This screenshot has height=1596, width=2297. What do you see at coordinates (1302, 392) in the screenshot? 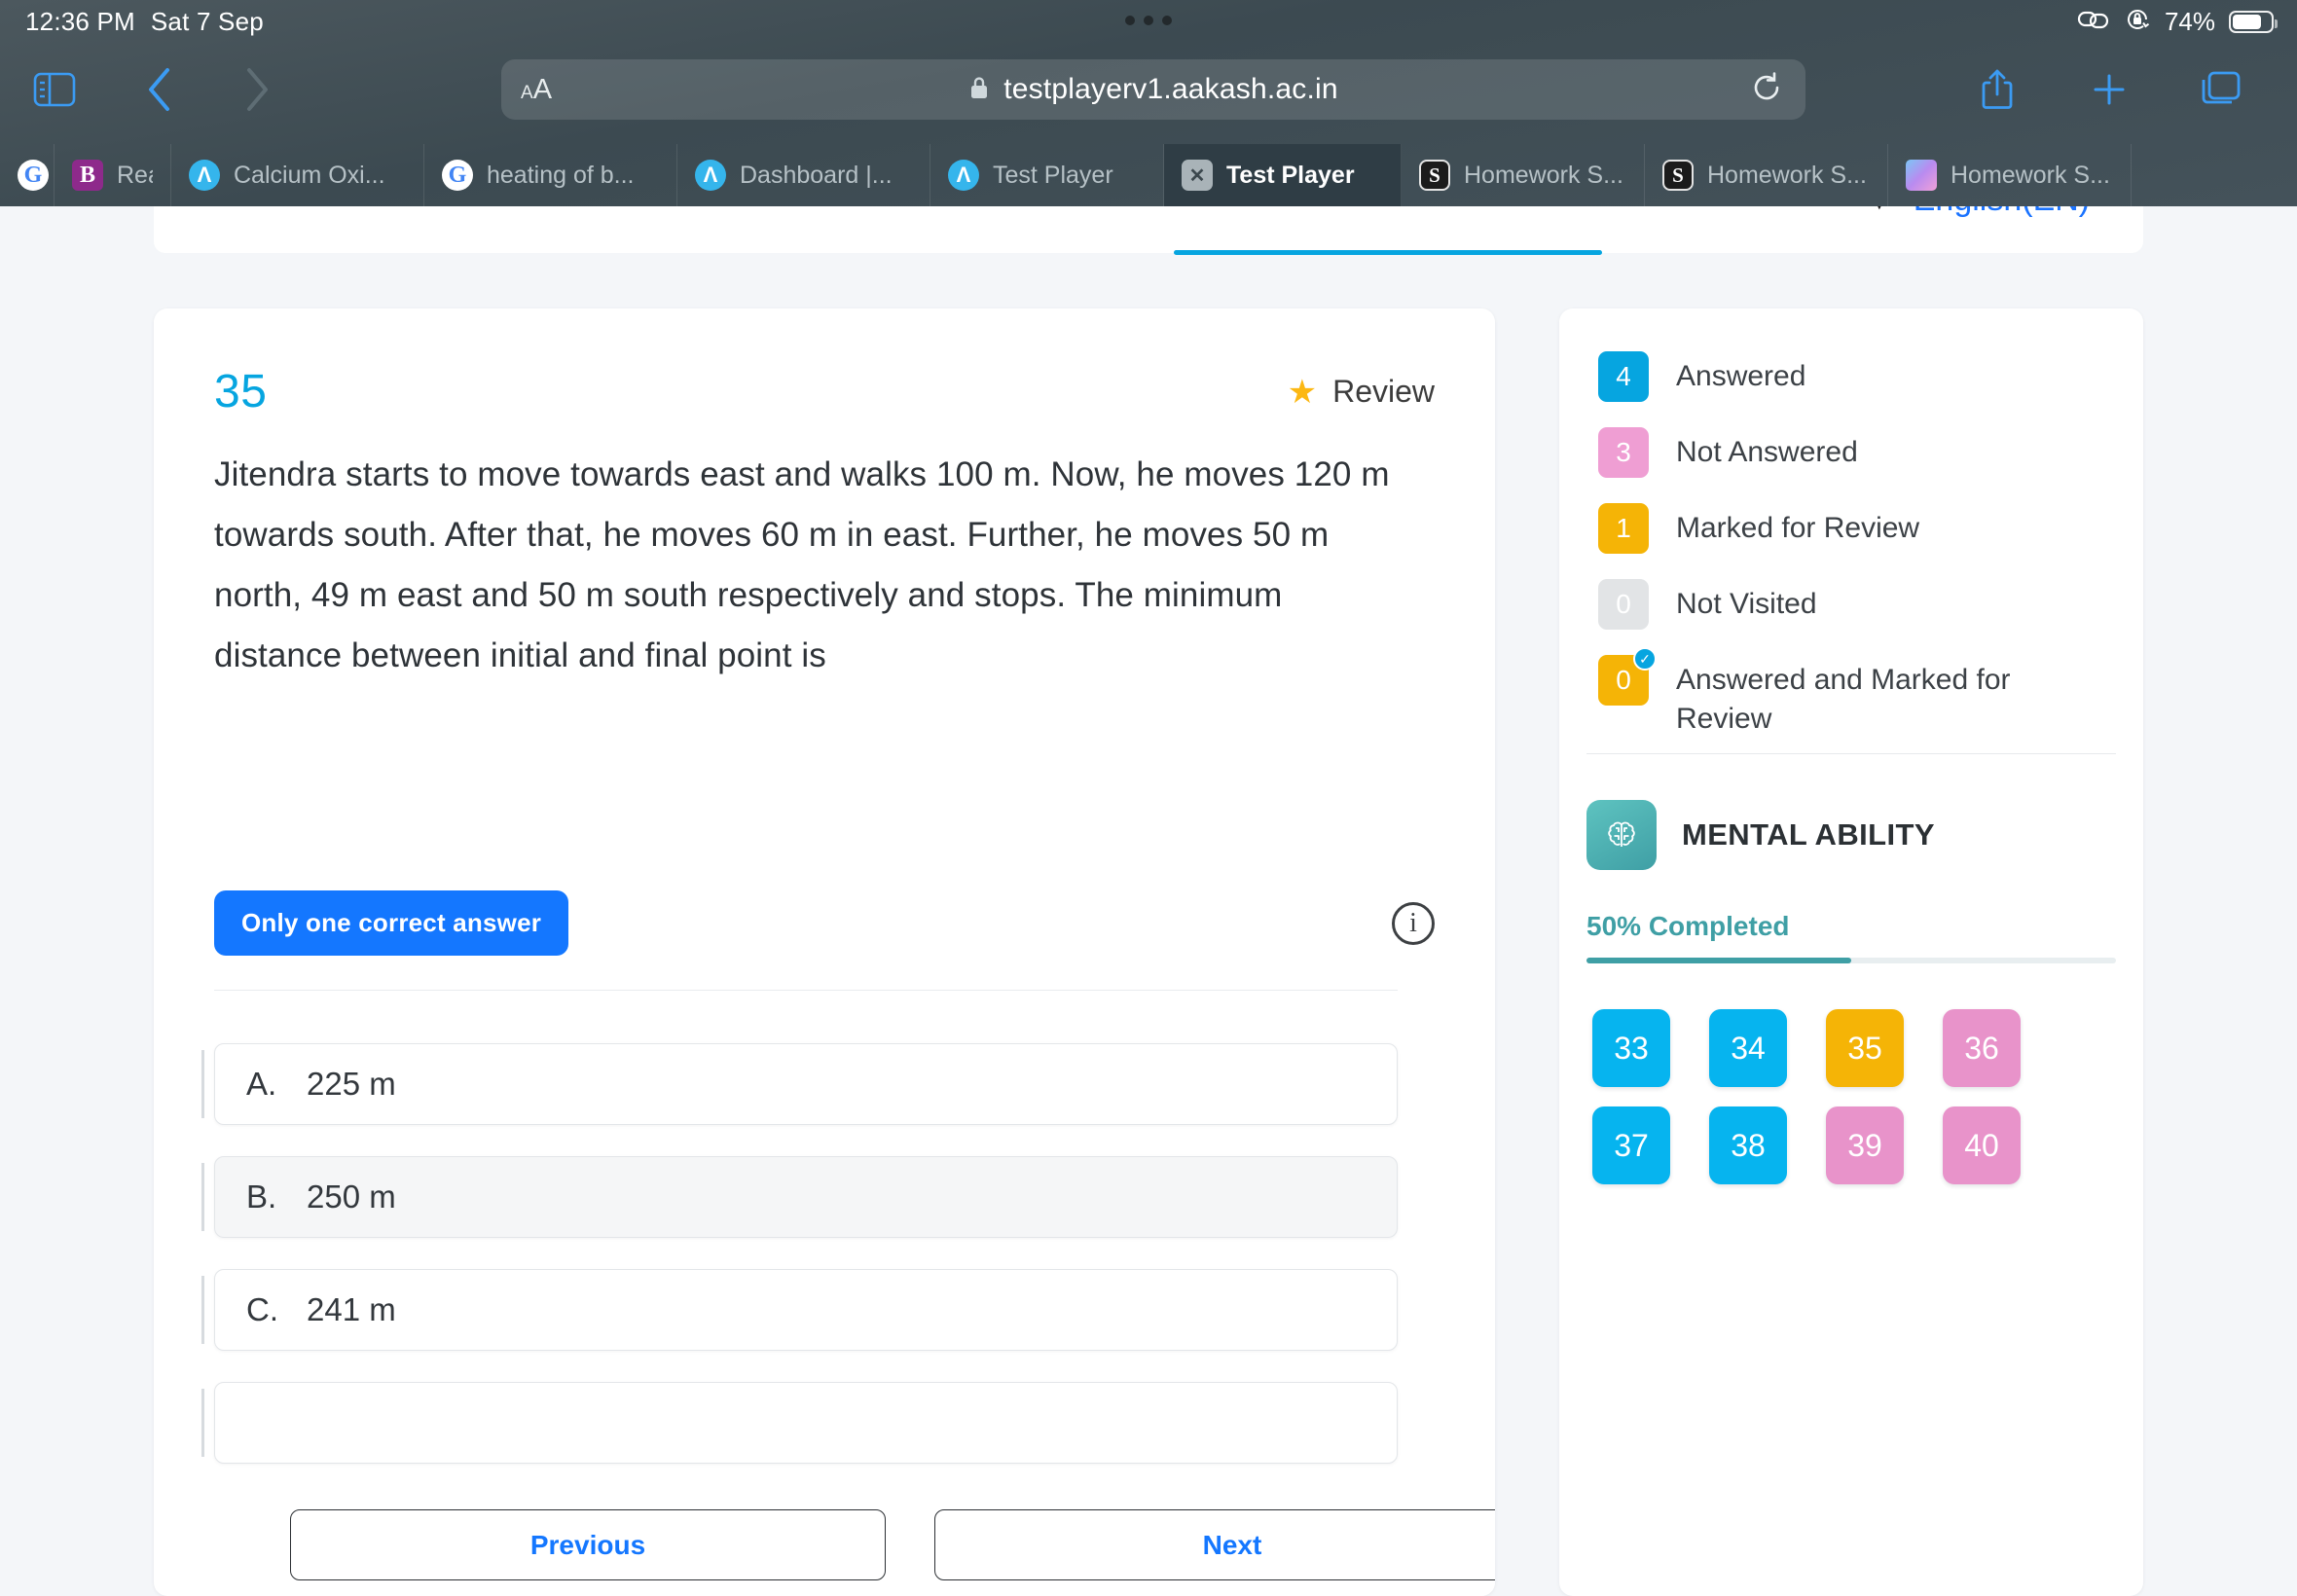
I see `star-icon: ★` at bounding box center [1302, 392].